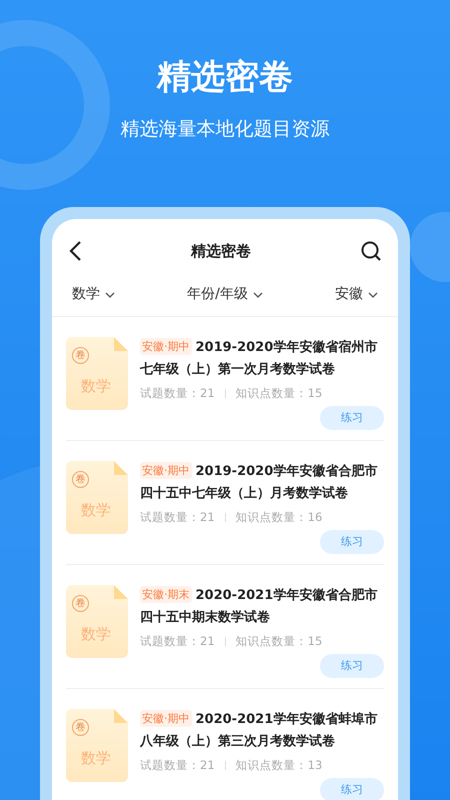 This screenshot has height=800, width=450. I want to click on paper-title: 安徽·期末 2020-2021学年安徽省合肥市四十五中期末数学试卷, so click(259, 606).